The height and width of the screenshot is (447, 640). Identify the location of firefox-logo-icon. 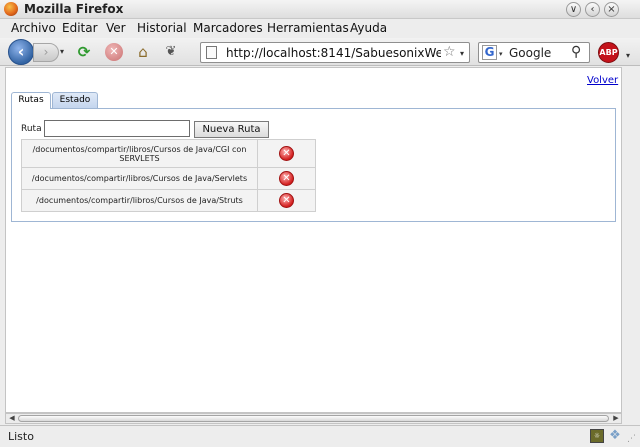
(11, 9).